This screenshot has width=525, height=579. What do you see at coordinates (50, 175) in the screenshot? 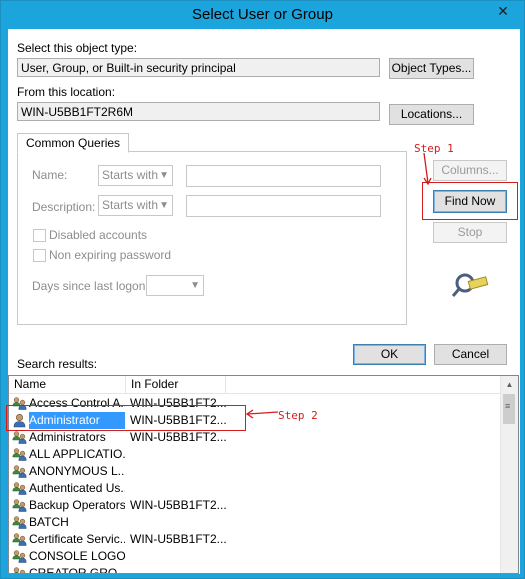
I see `name-label: Name:` at bounding box center [50, 175].